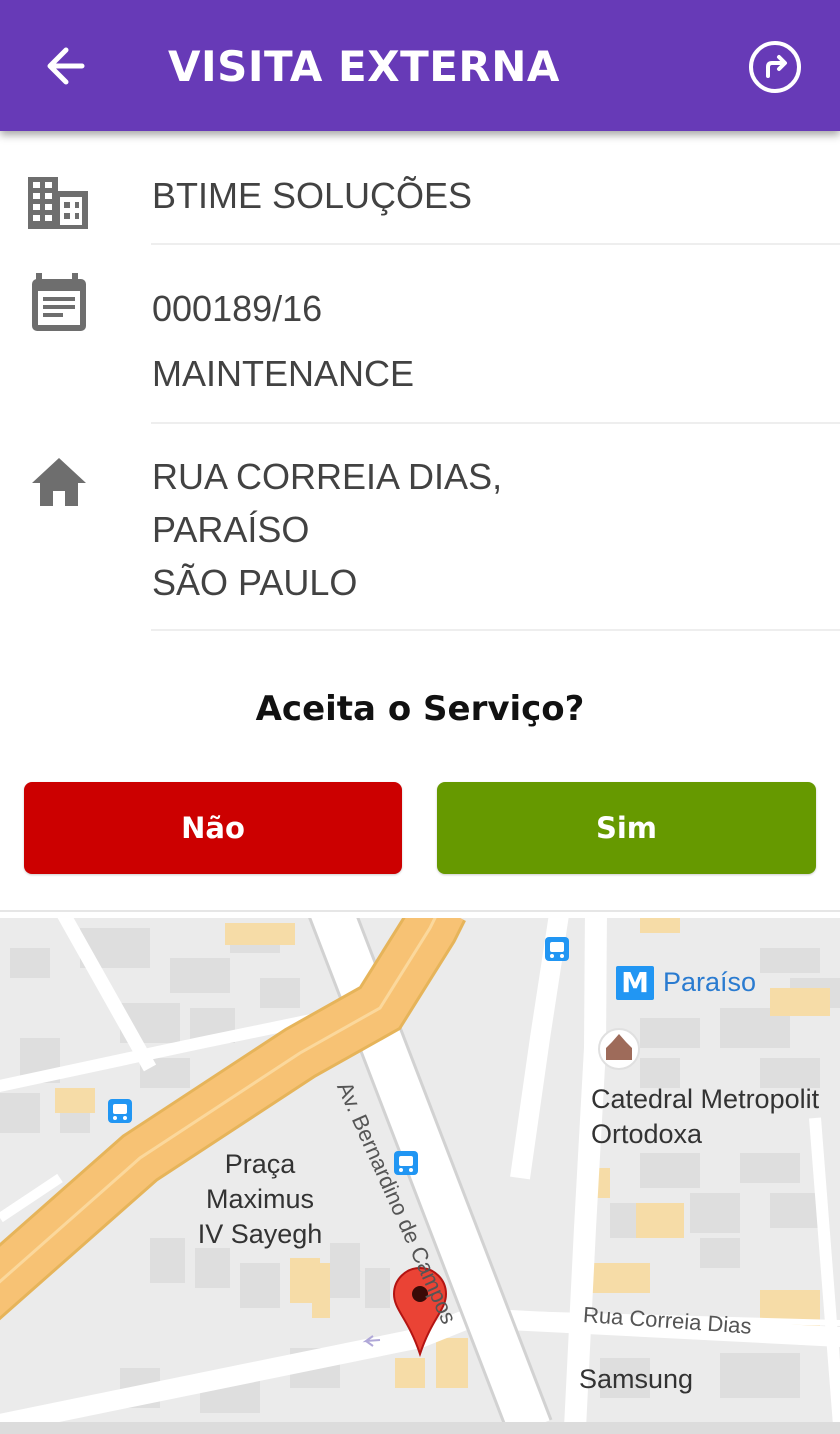  Describe the element at coordinates (420, 709) in the screenshot. I see `accept-question: Aceita o Serviço?` at that location.